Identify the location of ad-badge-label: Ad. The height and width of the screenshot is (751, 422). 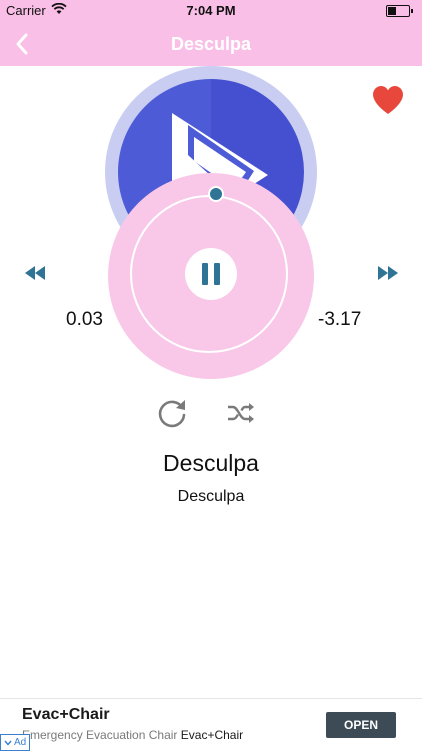
(20, 742).